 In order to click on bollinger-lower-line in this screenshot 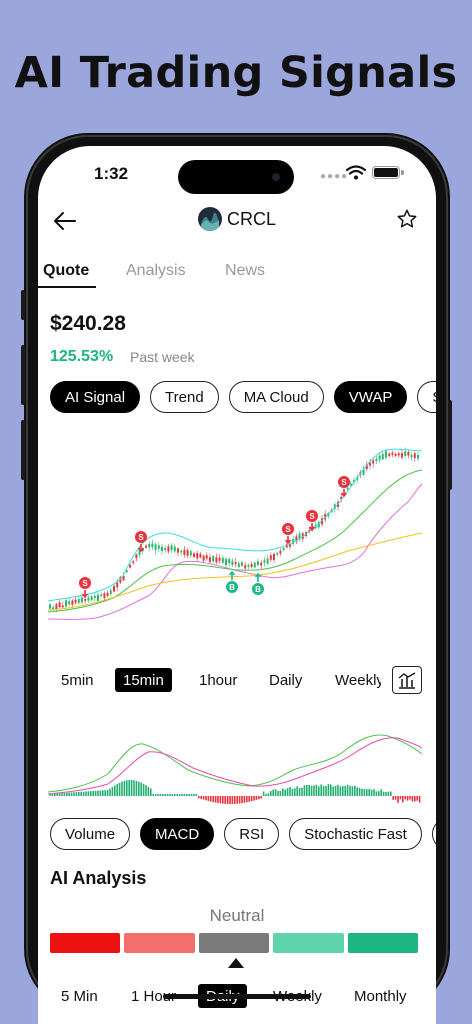, I will do `click(235, 551)`.